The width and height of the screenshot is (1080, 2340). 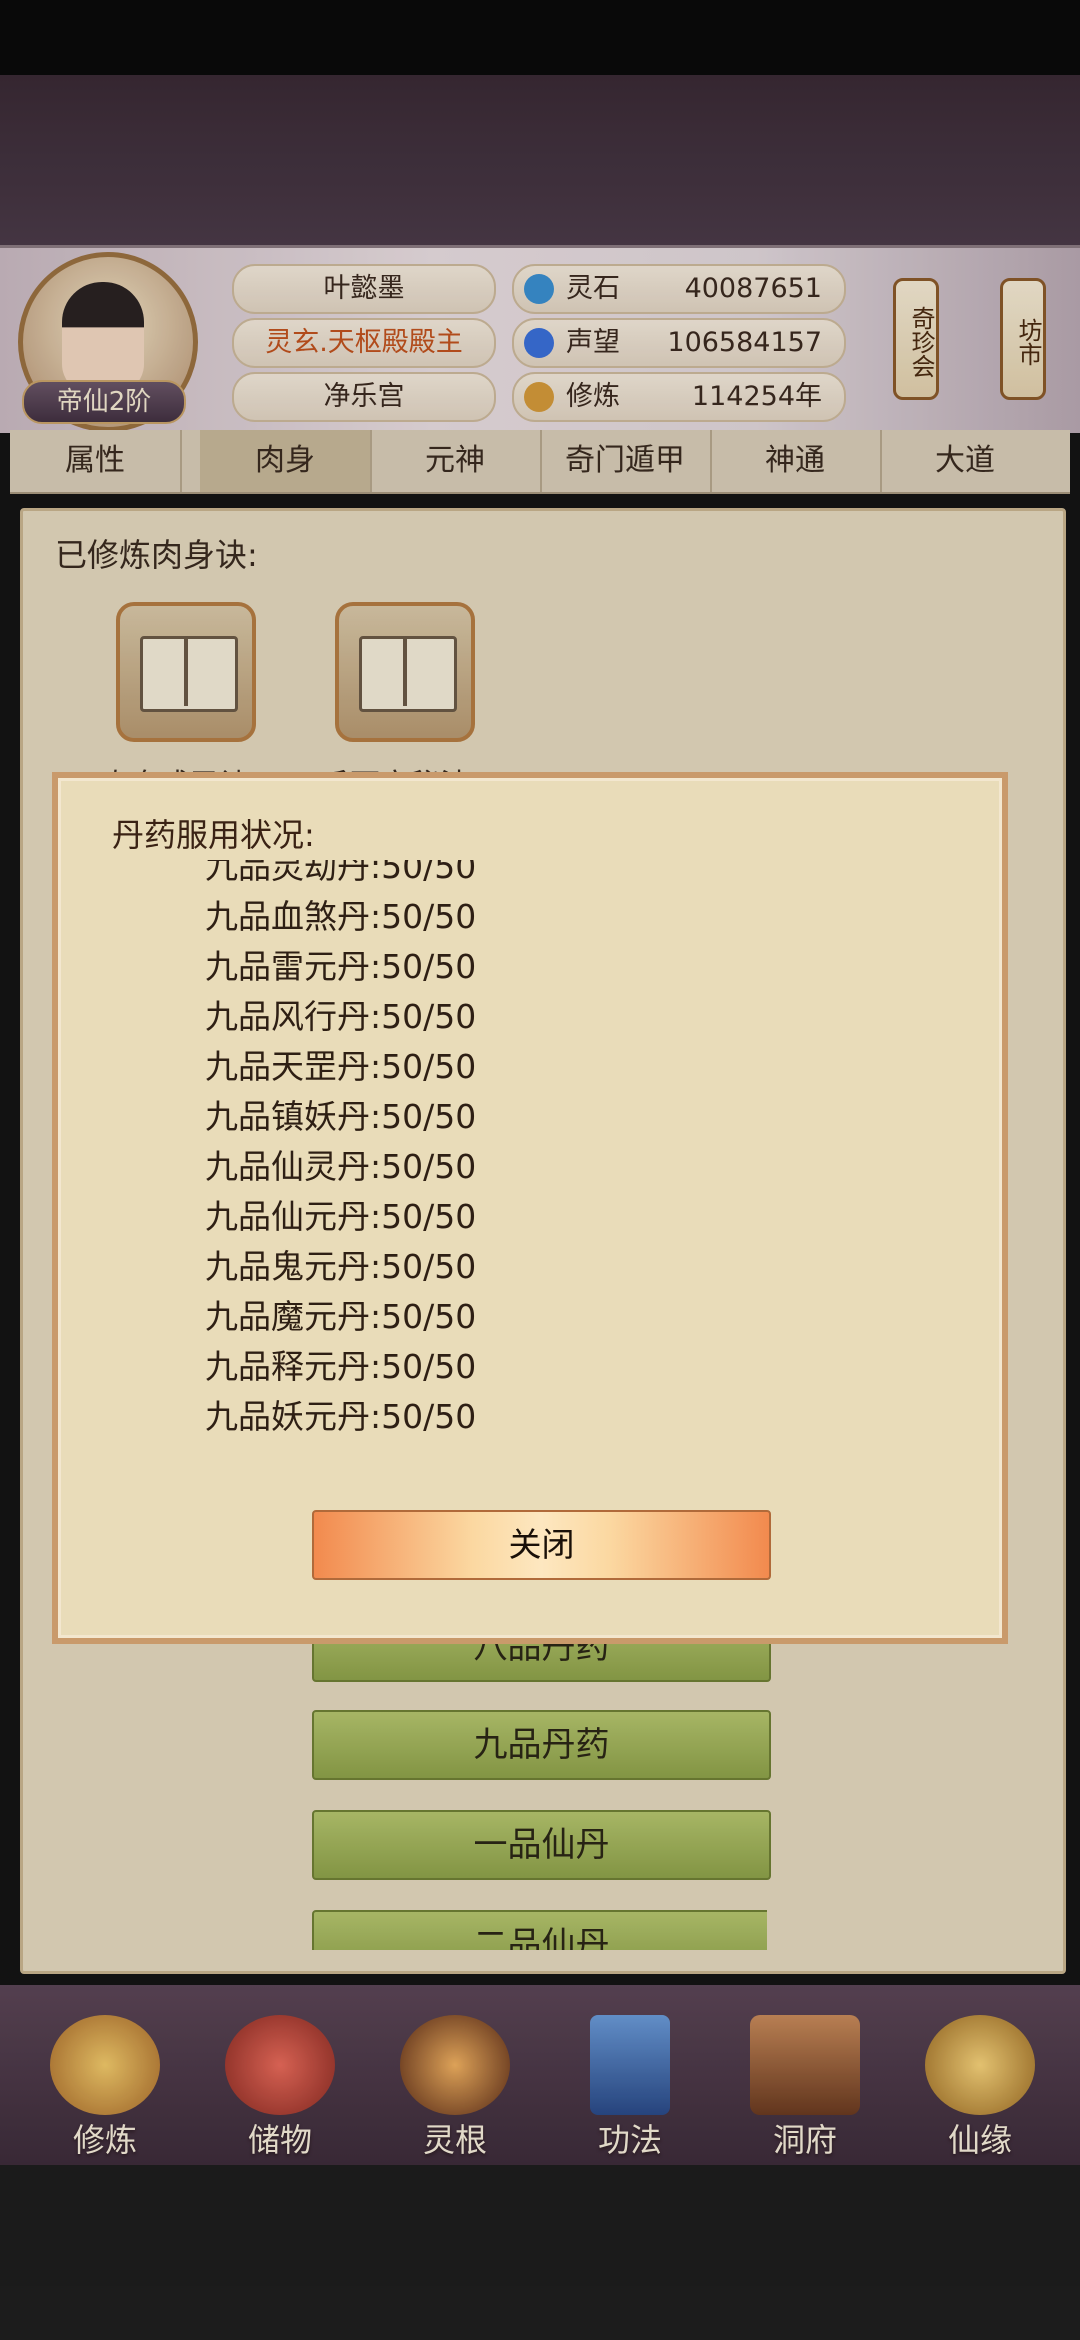 What do you see at coordinates (341, 1416) in the screenshot?
I see `pill-row: 九品妖元丹:50/50` at bounding box center [341, 1416].